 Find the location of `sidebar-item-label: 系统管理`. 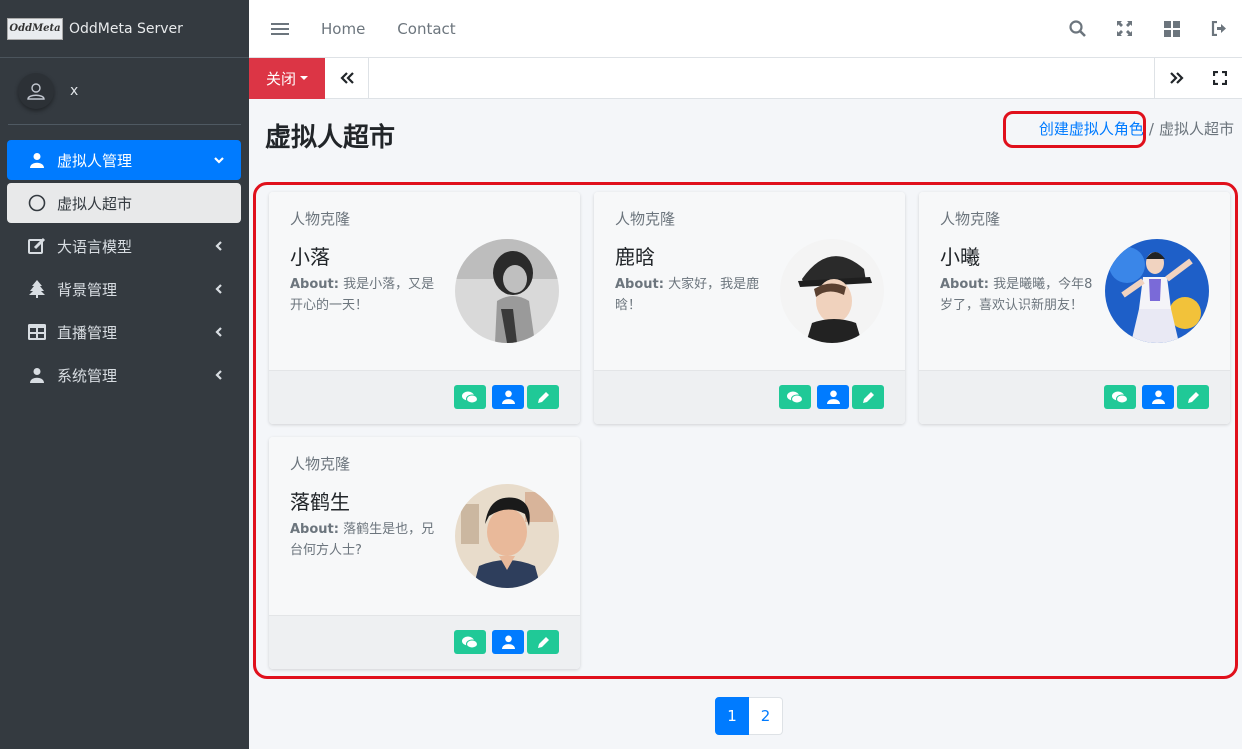

sidebar-item-label: 系统管理 is located at coordinates (87, 375).